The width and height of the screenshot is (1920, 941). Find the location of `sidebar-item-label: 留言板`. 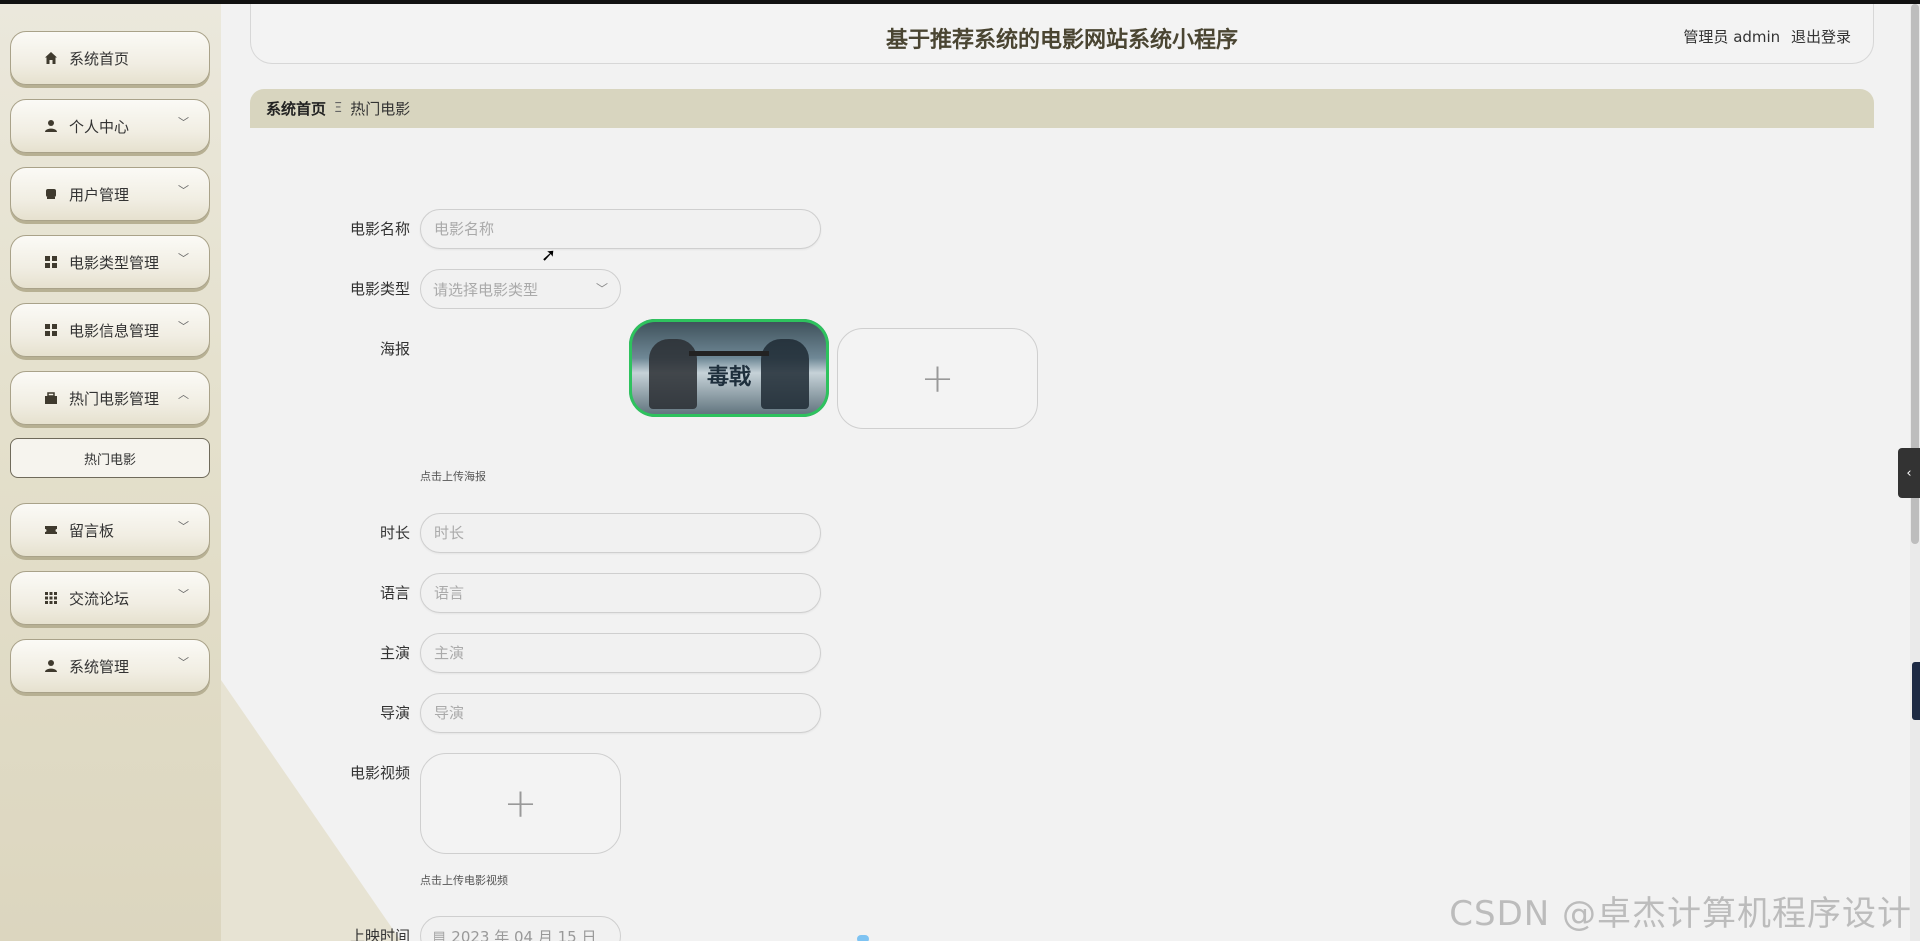

sidebar-item-label: 留言板 is located at coordinates (92, 530).